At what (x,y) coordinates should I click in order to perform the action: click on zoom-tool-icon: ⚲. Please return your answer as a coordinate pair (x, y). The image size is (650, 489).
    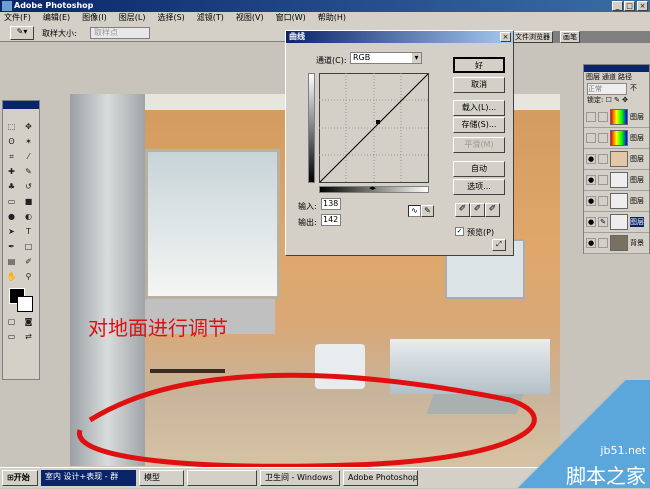
    Looking at the image, I should click on (28, 276).